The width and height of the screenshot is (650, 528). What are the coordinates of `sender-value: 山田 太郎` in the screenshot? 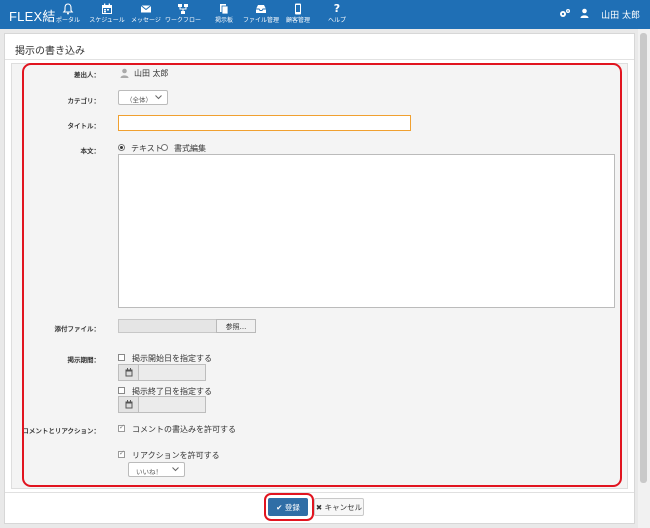 It's located at (151, 73).